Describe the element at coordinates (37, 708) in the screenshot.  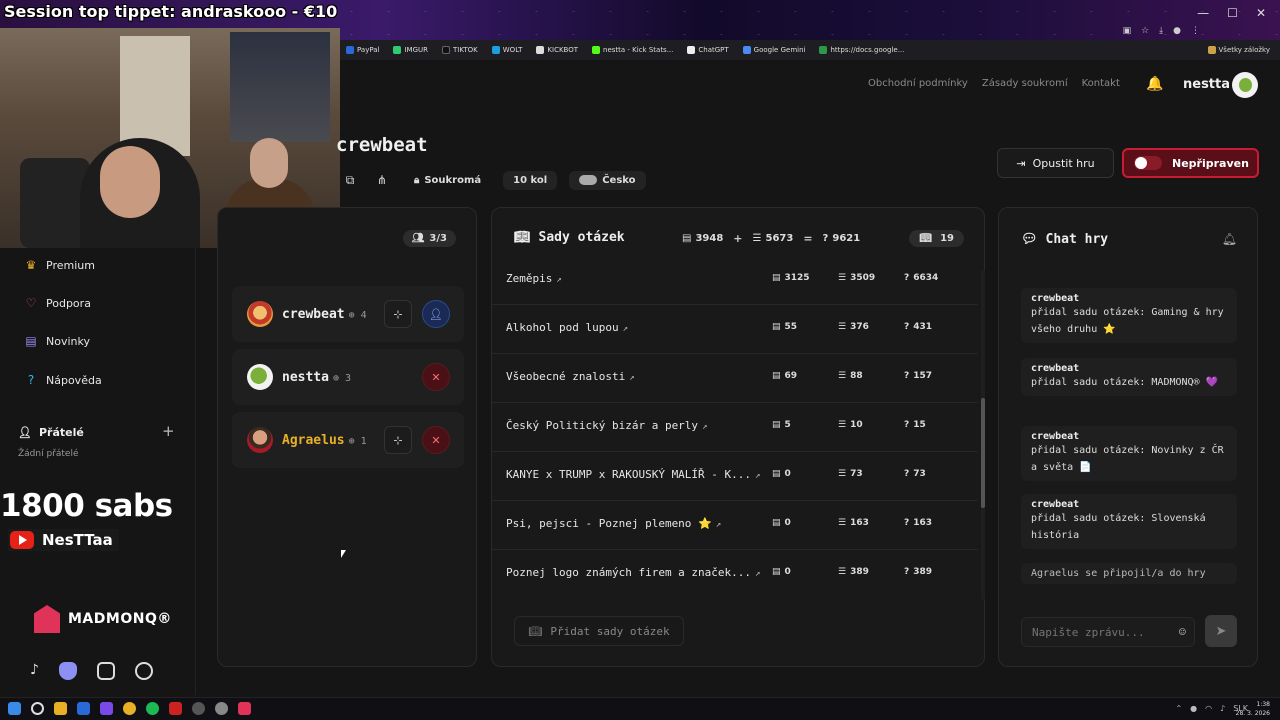
I see `search-icon` at that location.